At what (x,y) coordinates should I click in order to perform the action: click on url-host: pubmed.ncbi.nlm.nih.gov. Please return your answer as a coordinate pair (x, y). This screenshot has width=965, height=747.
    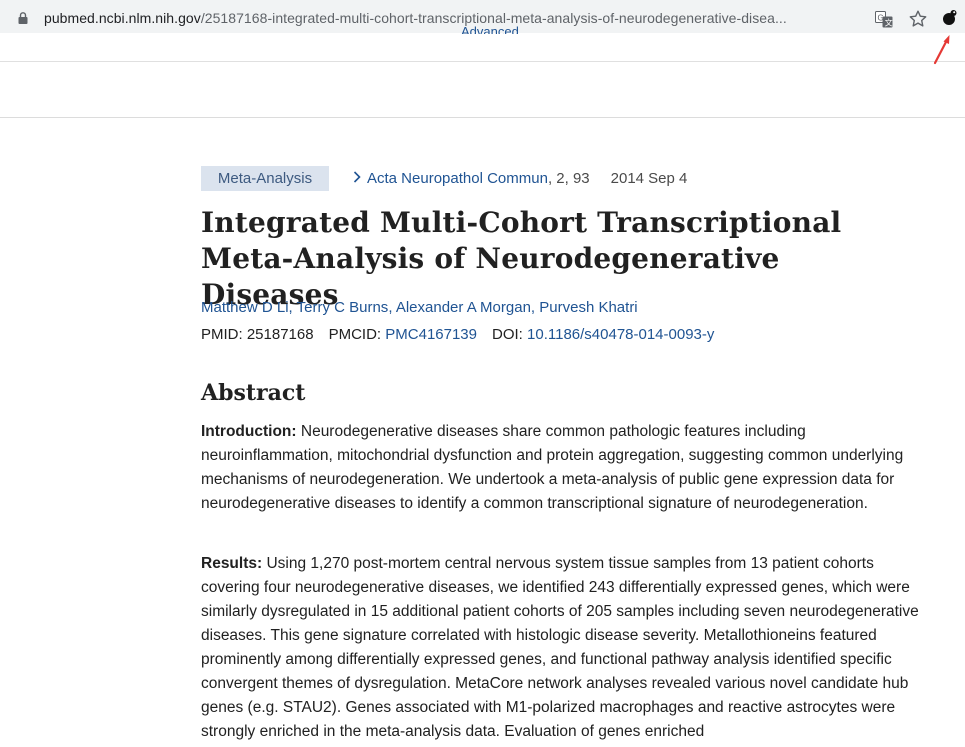
    Looking at the image, I should click on (122, 18).